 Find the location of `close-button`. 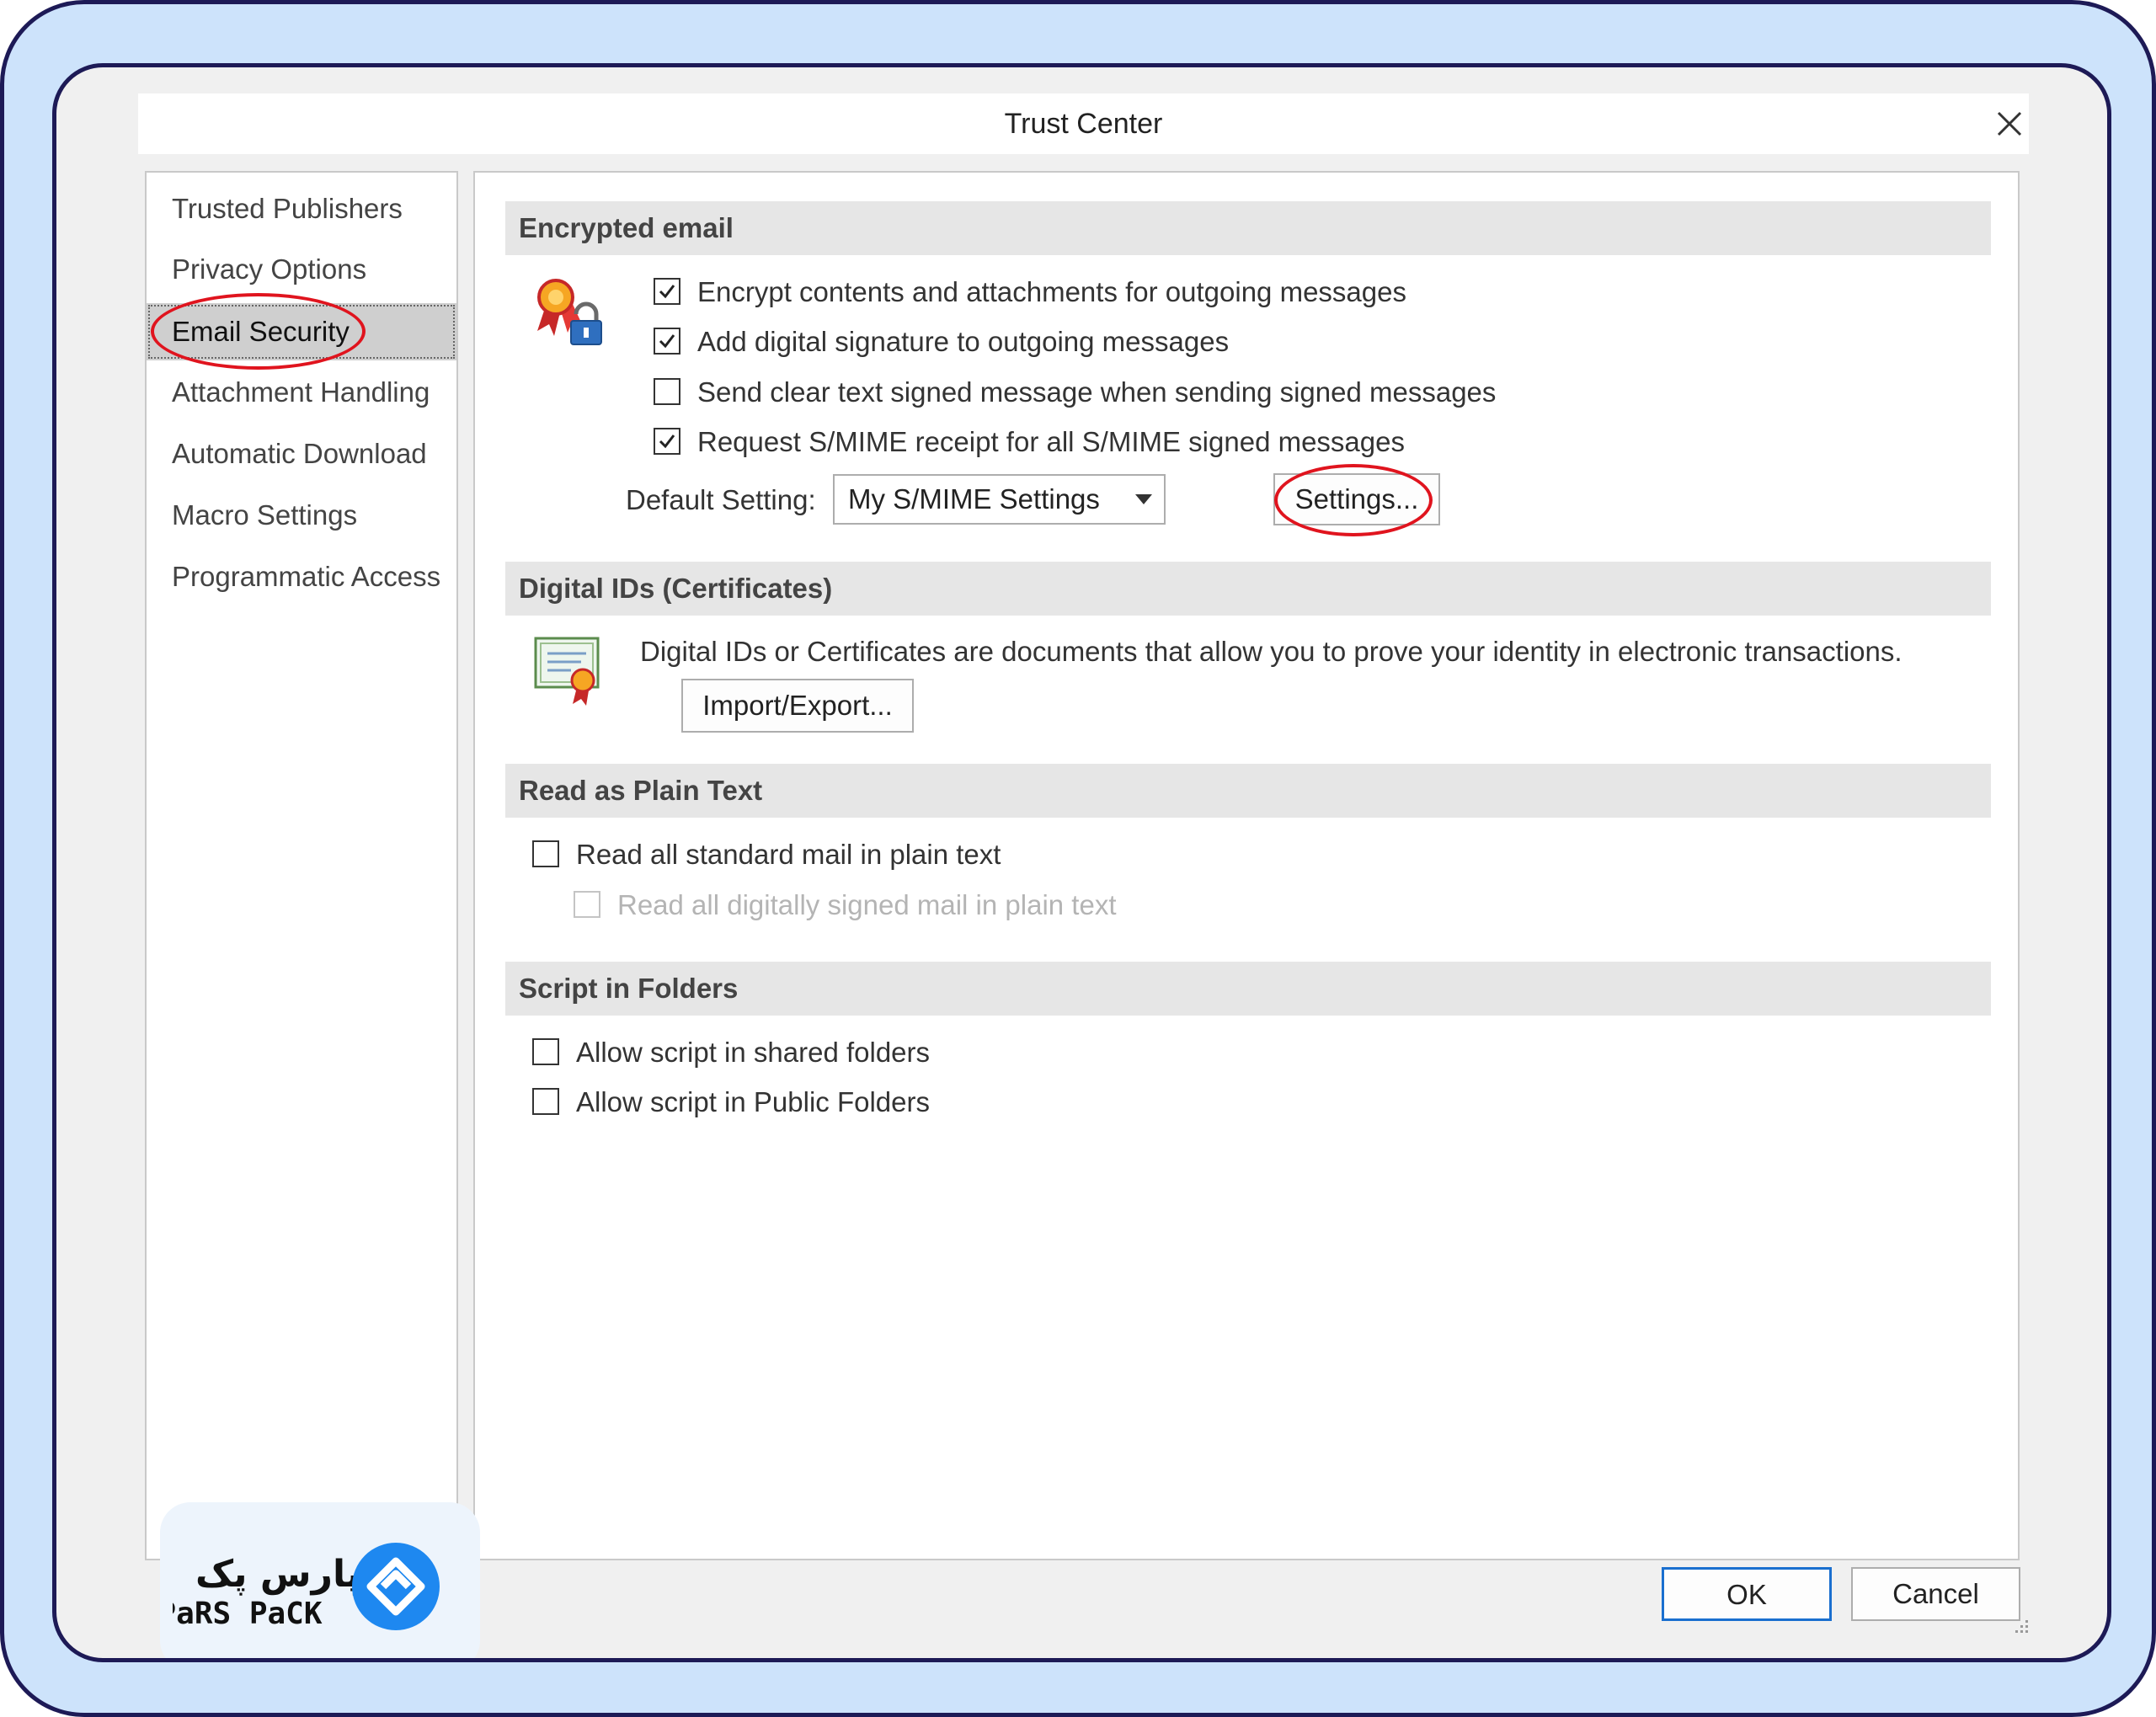

close-button is located at coordinates (2008, 123).